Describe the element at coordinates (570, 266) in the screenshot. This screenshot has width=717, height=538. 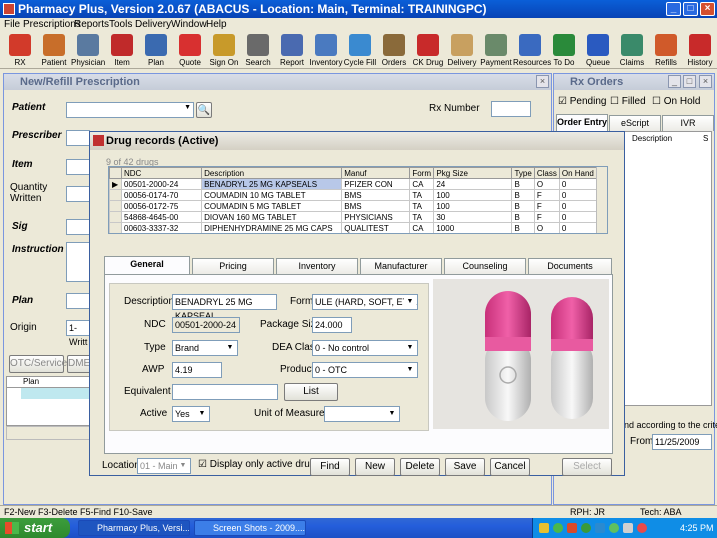
I see `tab-documents: Documents` at that location.